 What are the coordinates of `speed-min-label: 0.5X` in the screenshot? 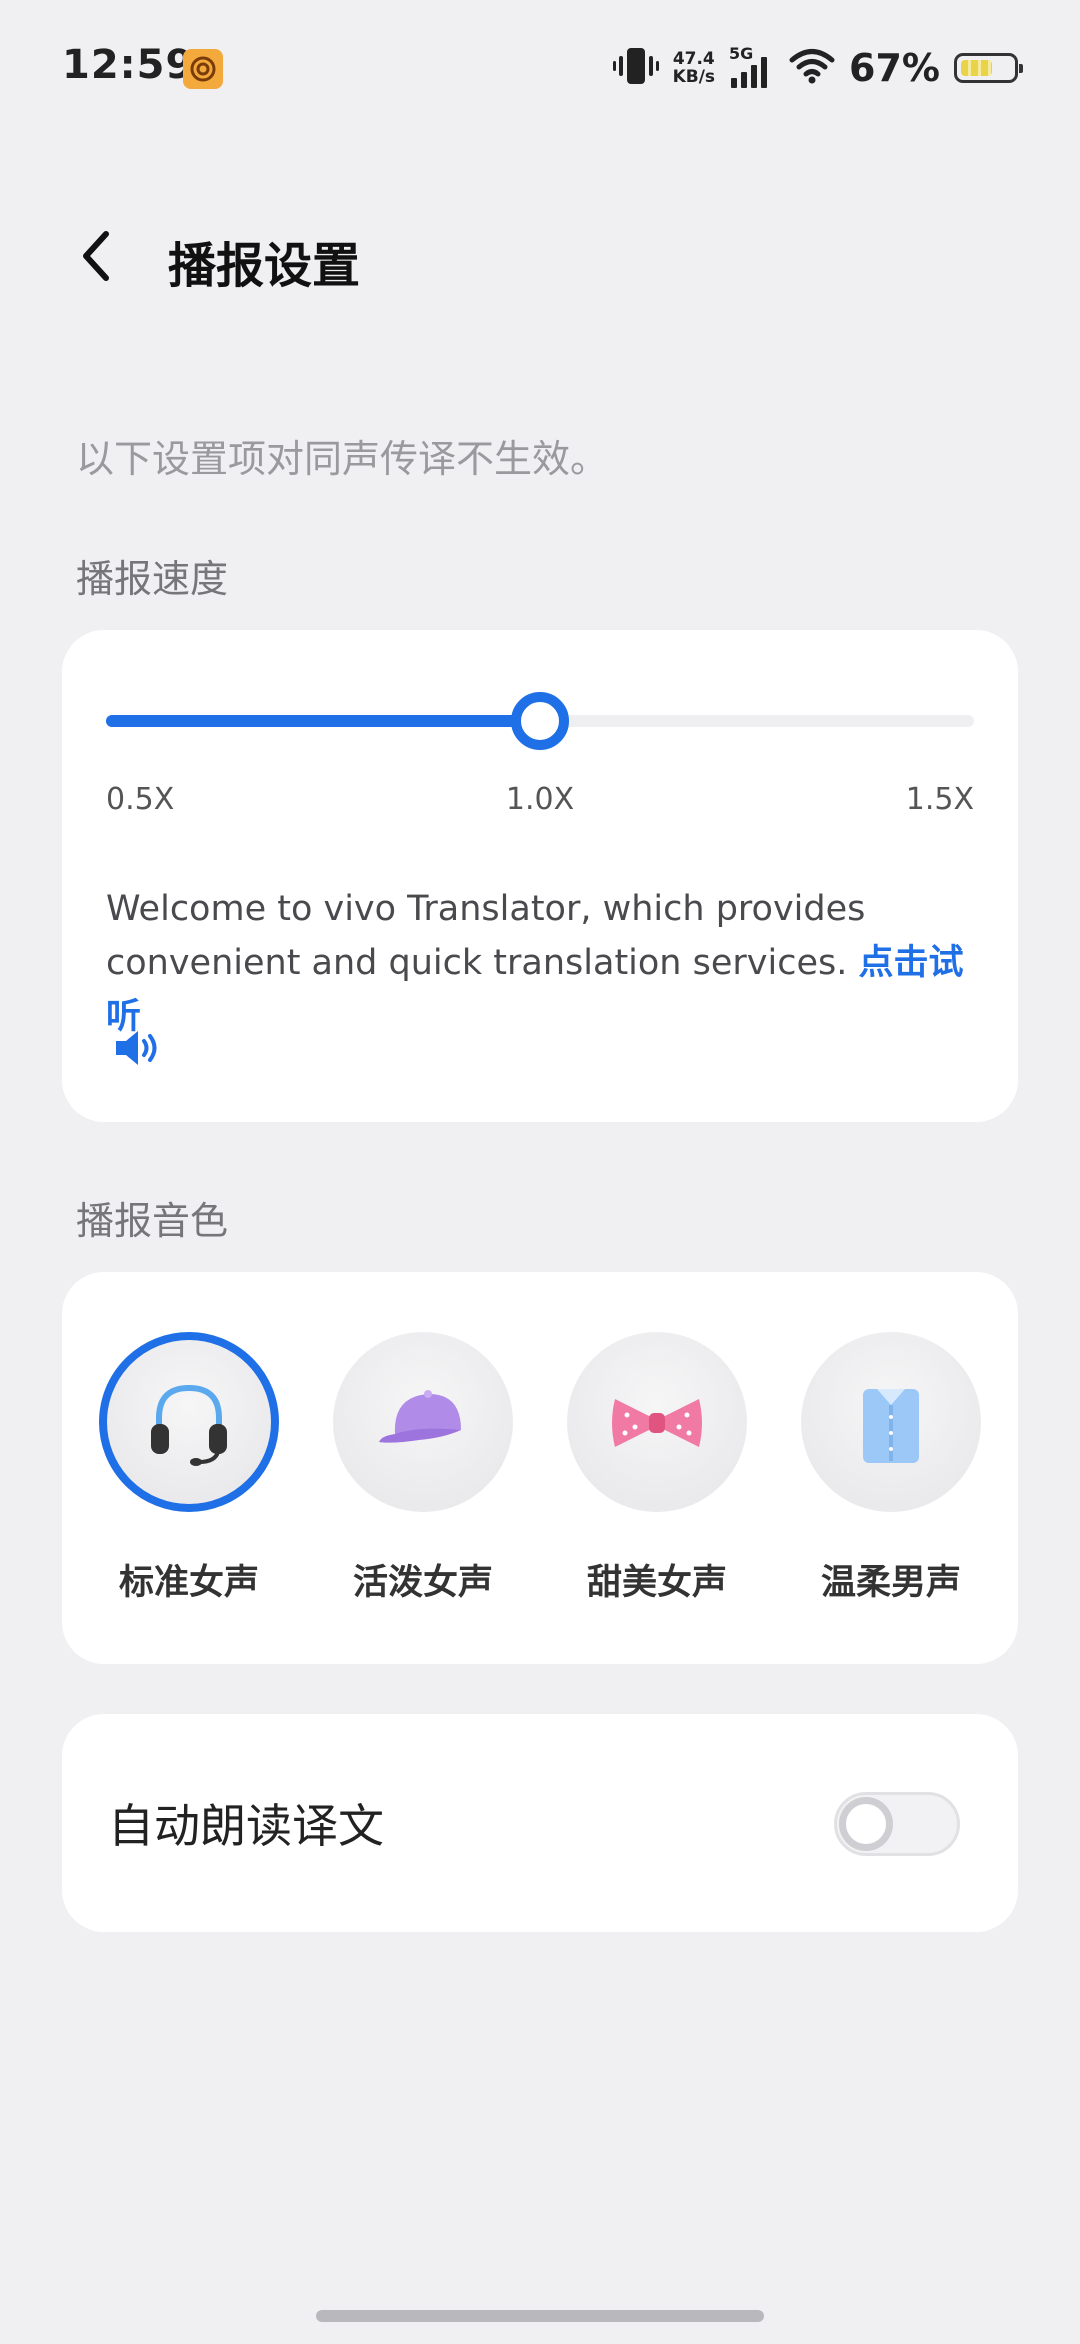 It's located at (140, 799).